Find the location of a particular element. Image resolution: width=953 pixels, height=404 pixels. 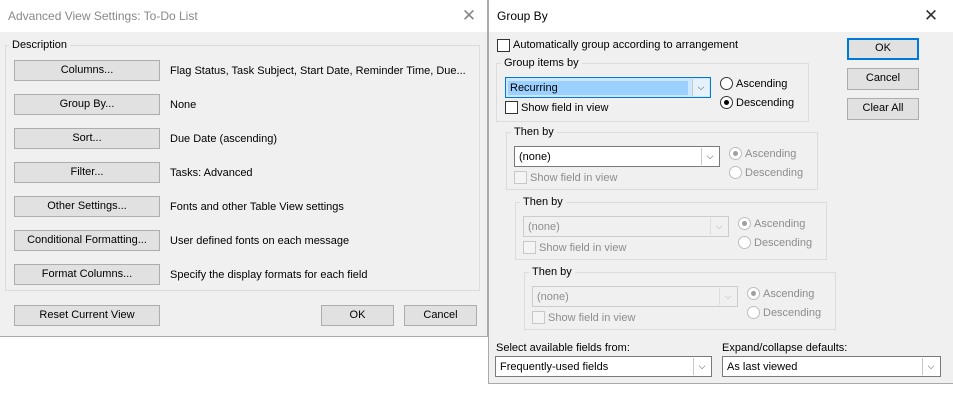

group-items-by-legend: Group items by is located at coordinates (541, 63).